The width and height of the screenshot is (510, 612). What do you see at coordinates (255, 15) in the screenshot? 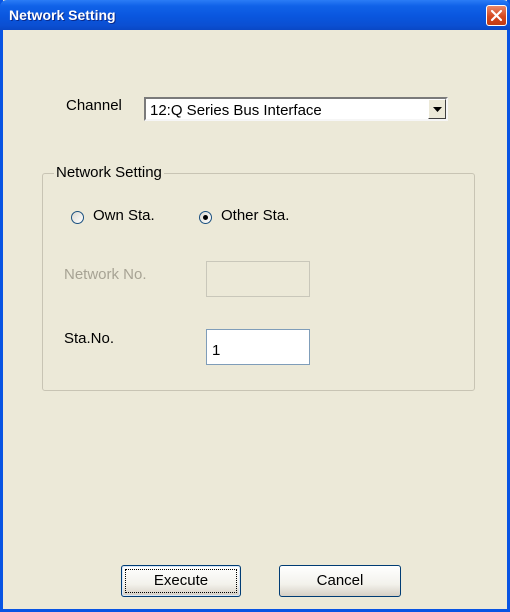
I see `title-bar: Network Setting` at bounding box center [255, 15].